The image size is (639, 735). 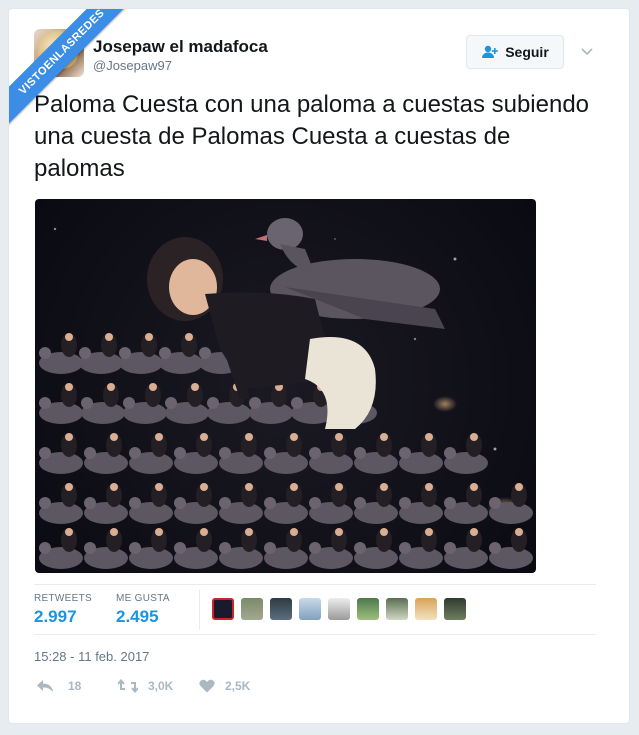 What do you see at coordinates (137, 617) in the screenshot?
I see `likes-count: 2.495` at bounding box center [137, 617].